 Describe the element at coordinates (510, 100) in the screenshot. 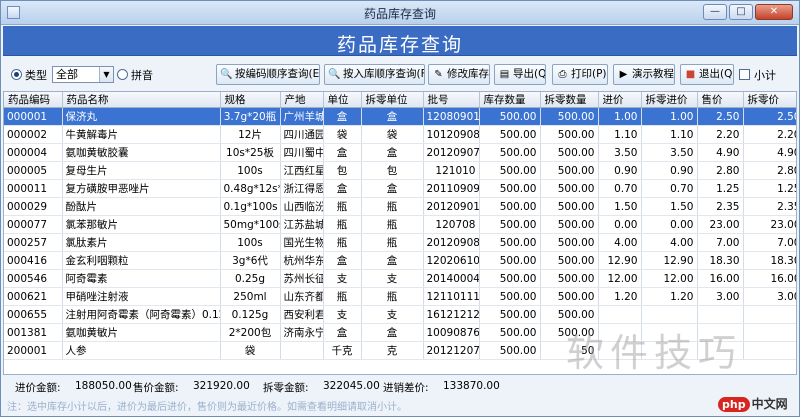

I see `column-header: 库存数量` at that location.